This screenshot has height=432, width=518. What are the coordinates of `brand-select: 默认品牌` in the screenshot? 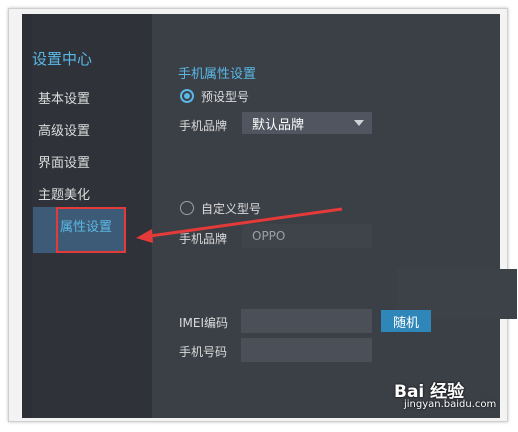 It's located at (307, 123).